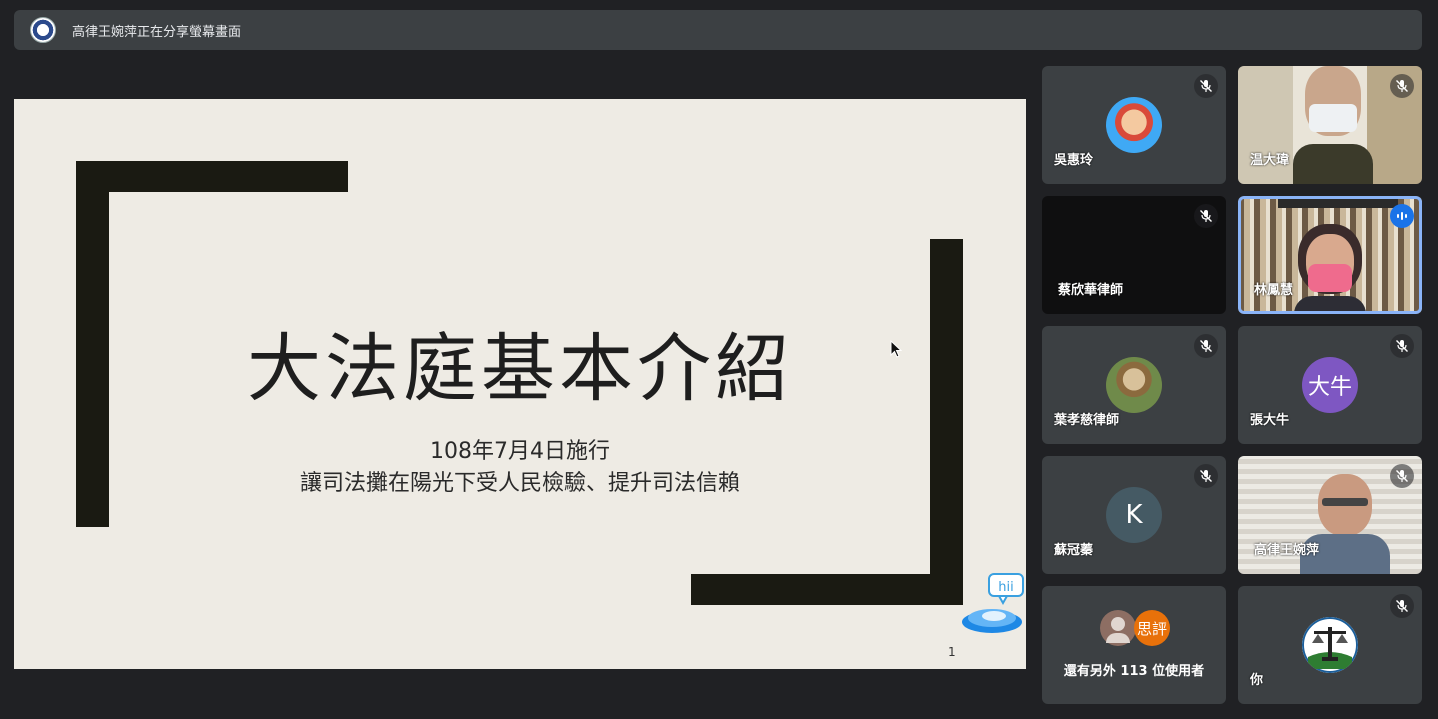 The width and height of the screenshot is (1438, 719). Describe the element at coordinates (1134, 255) in the screenshot. I see `participant-tile-cai-xinhua: 蔡欣華律師` at that location.